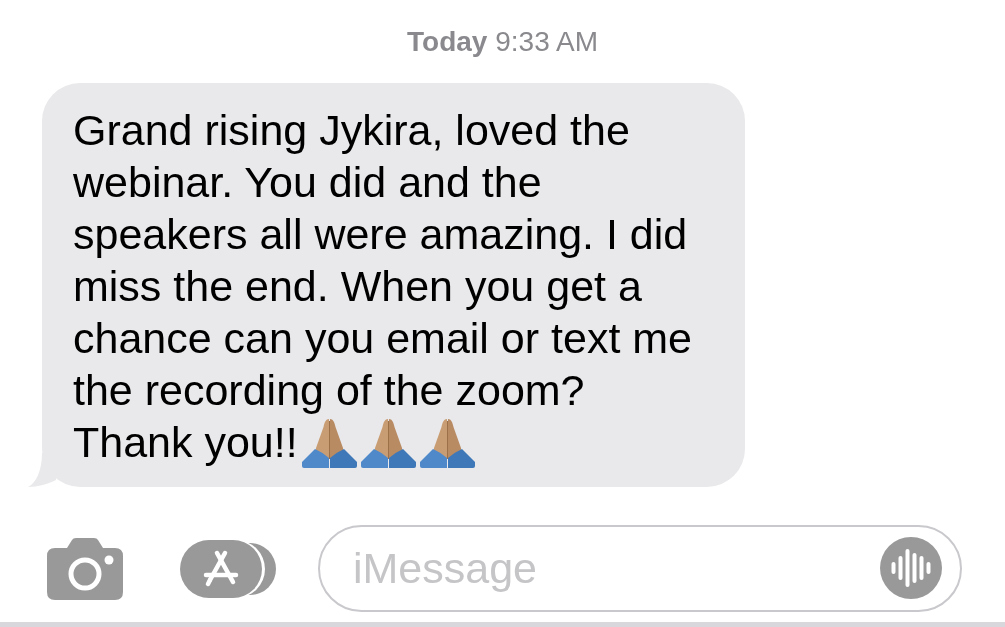 This screenshot has width=1005, height=627. I want to click on apps-button, so click(228, 568).